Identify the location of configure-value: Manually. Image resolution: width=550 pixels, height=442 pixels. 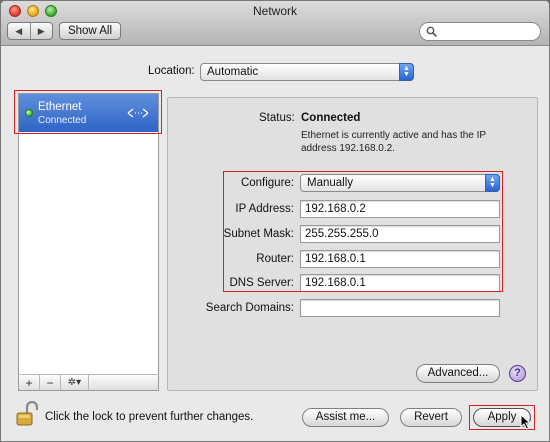
(330, 183).